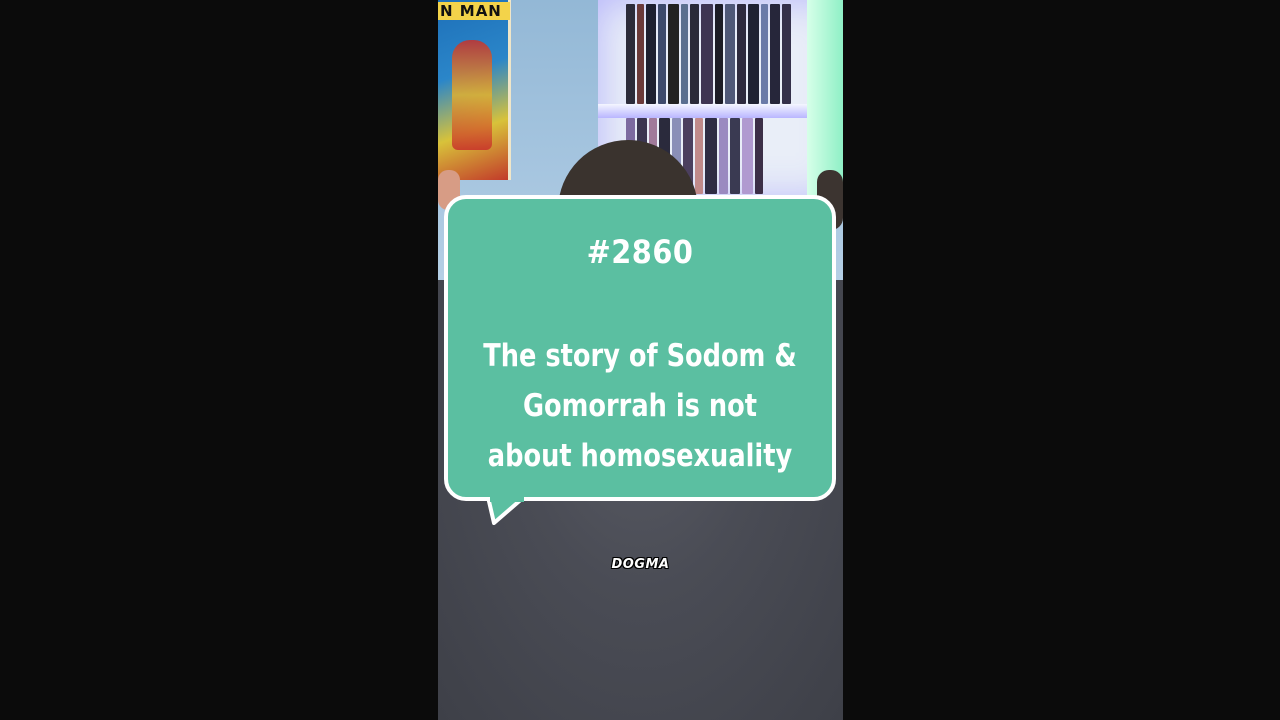  I want to click on speech-bubble-tail-shape, so click(506, 511).